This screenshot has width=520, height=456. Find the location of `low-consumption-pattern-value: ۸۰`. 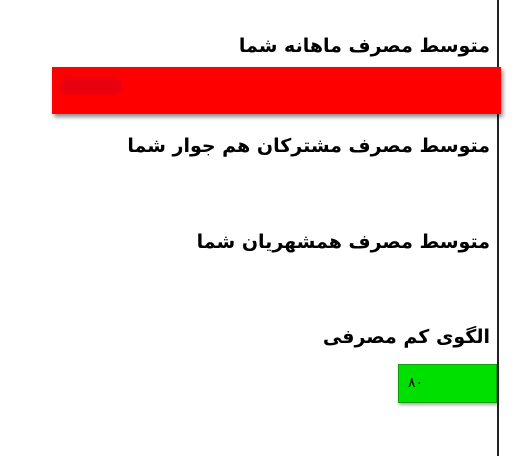

low-consumption-pattern-value: ۸۰ is located at coordinates (416, 383).